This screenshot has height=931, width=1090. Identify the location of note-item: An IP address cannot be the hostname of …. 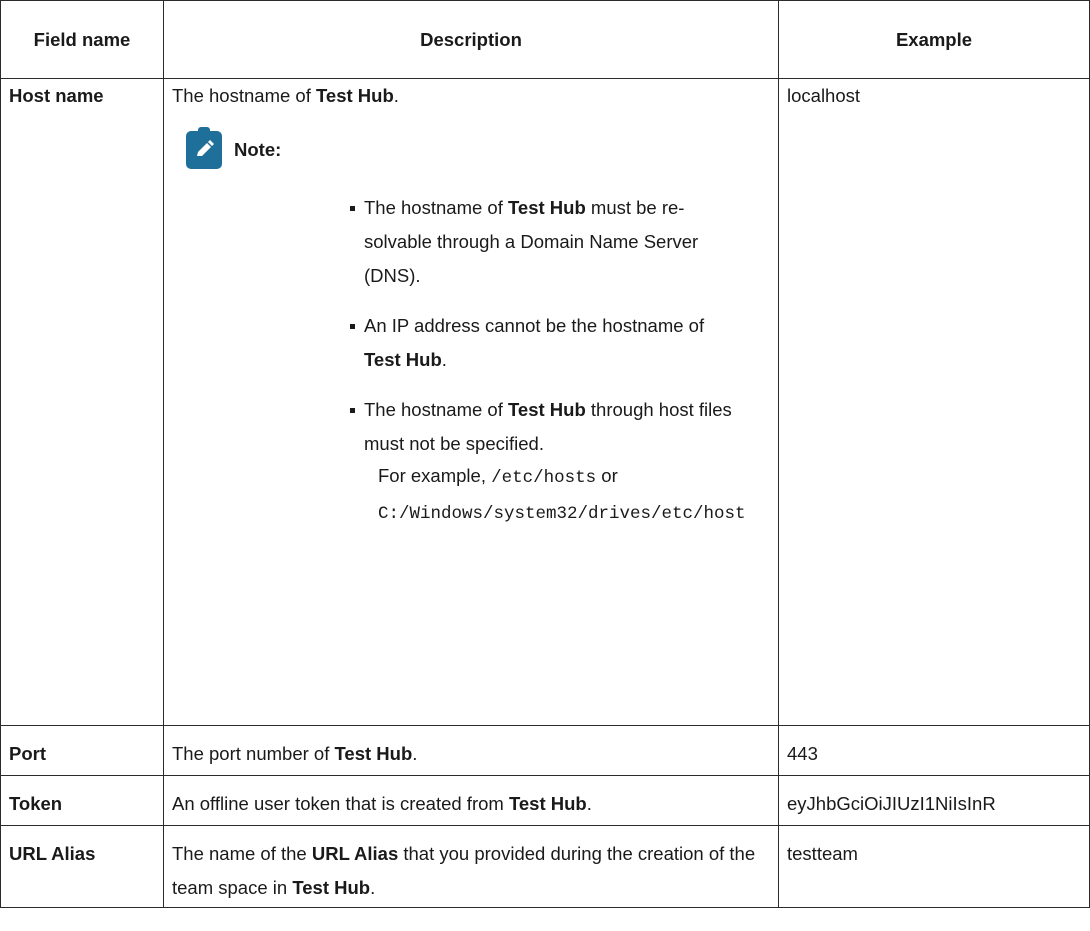
(546, 343).